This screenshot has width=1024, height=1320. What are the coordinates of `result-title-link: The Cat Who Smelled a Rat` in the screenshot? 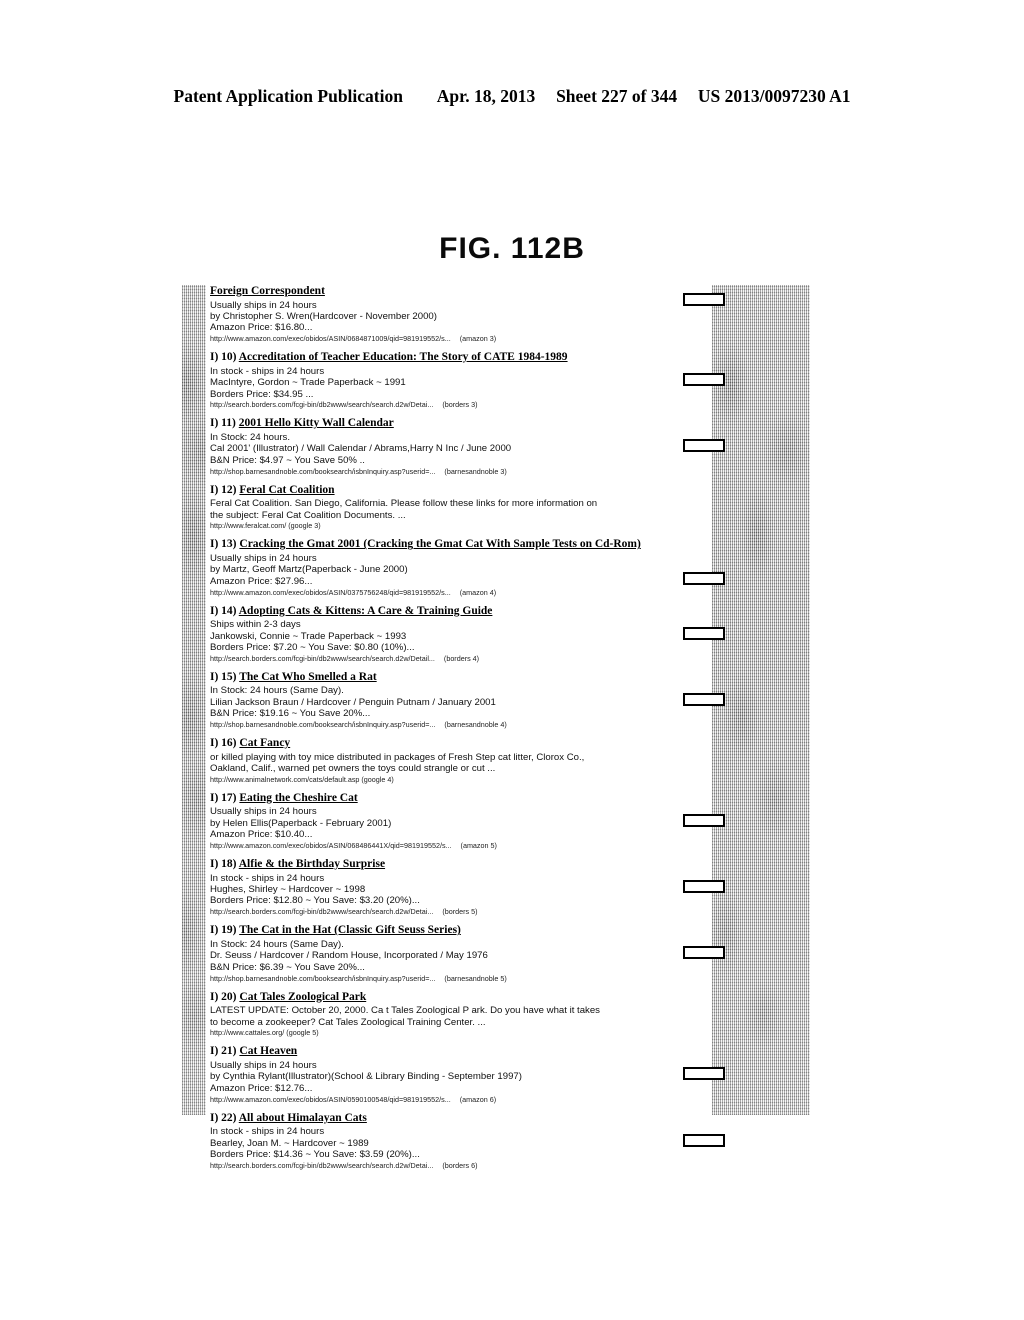 It's located at (307, 677).